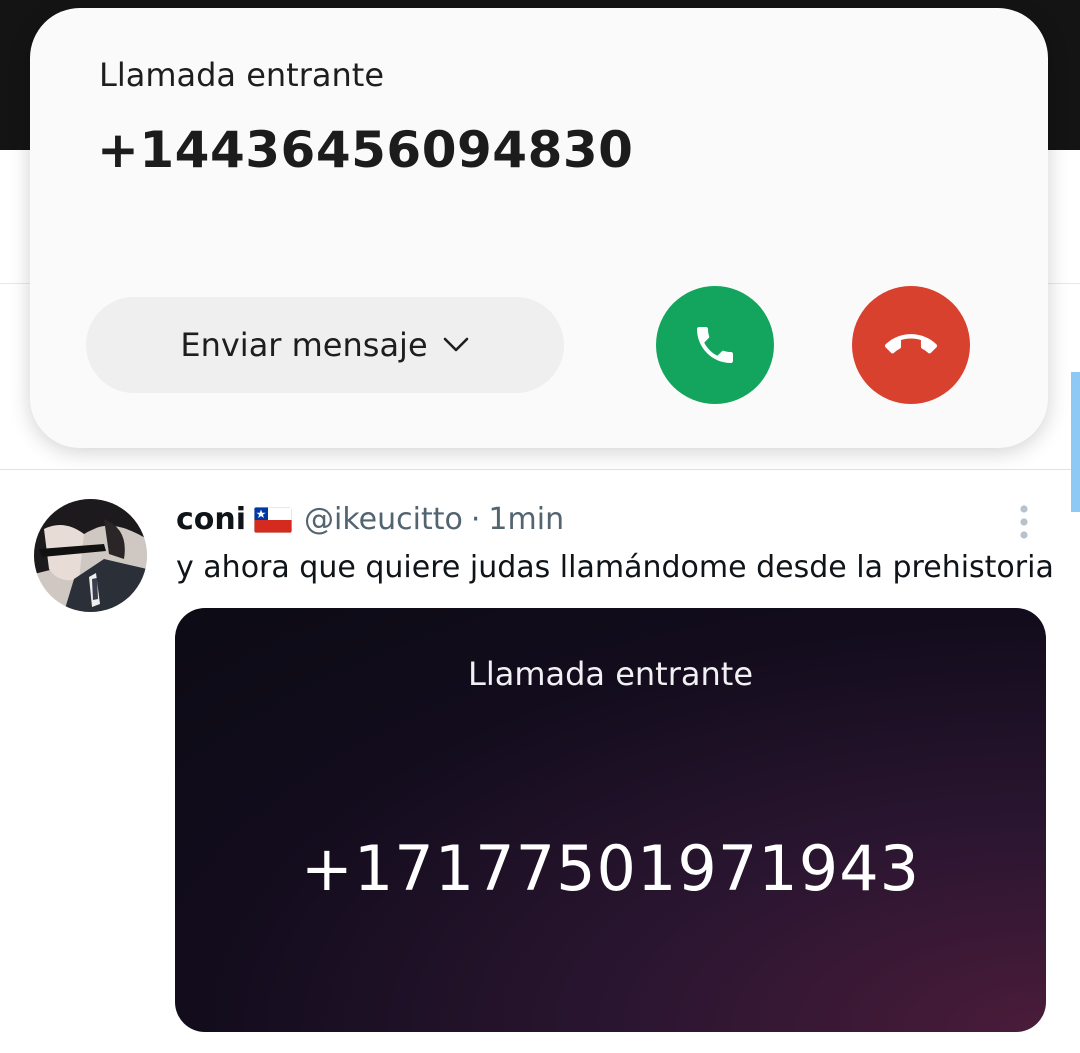 This screenshot has width=1080, height=1053. I want to click on more-options-icon, so click(1024, 523).